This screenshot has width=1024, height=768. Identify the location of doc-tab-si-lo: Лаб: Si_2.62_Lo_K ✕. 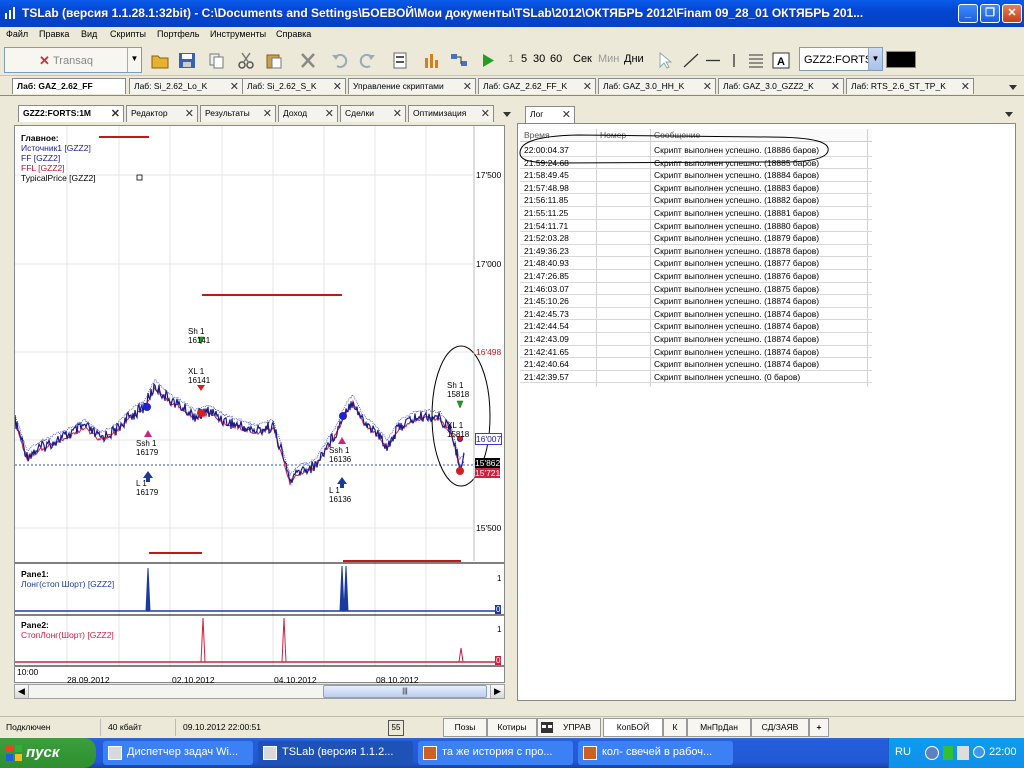
(186, 86).